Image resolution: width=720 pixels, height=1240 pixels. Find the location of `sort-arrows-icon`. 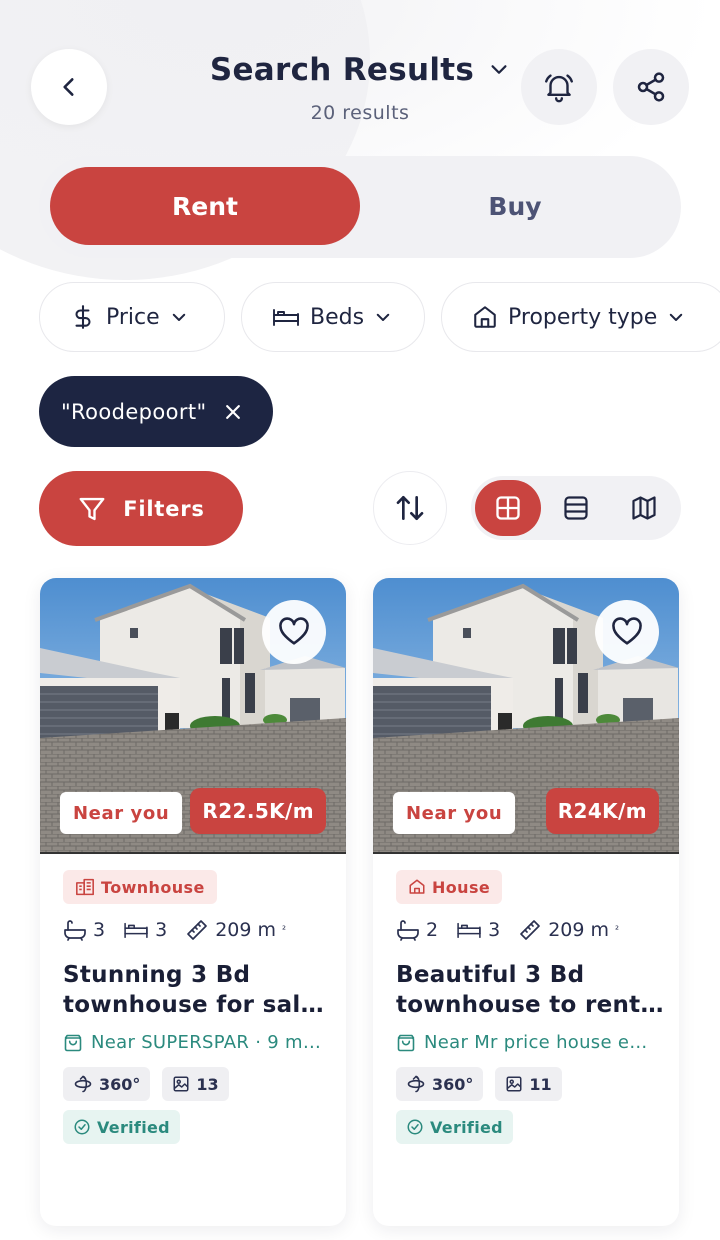

sort-arrows-icon is located at coordinates (410, 508).